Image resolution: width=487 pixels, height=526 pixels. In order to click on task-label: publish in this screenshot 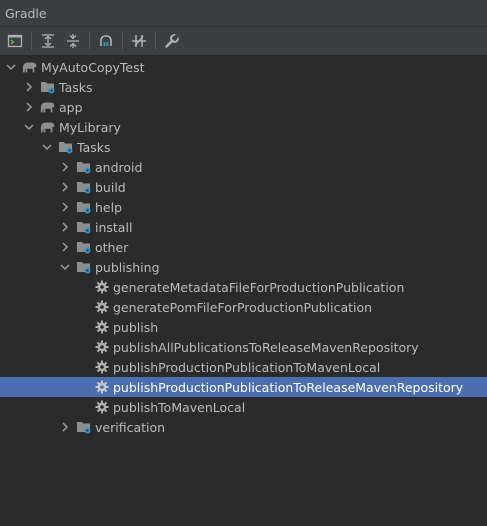, I will do `click(136, 327)`.